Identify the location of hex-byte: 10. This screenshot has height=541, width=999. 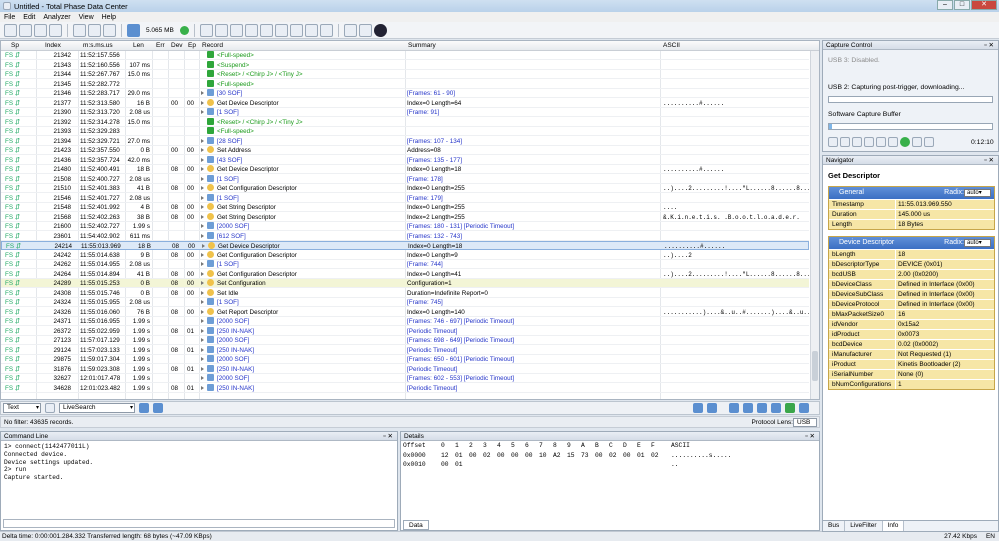
(543, 455).